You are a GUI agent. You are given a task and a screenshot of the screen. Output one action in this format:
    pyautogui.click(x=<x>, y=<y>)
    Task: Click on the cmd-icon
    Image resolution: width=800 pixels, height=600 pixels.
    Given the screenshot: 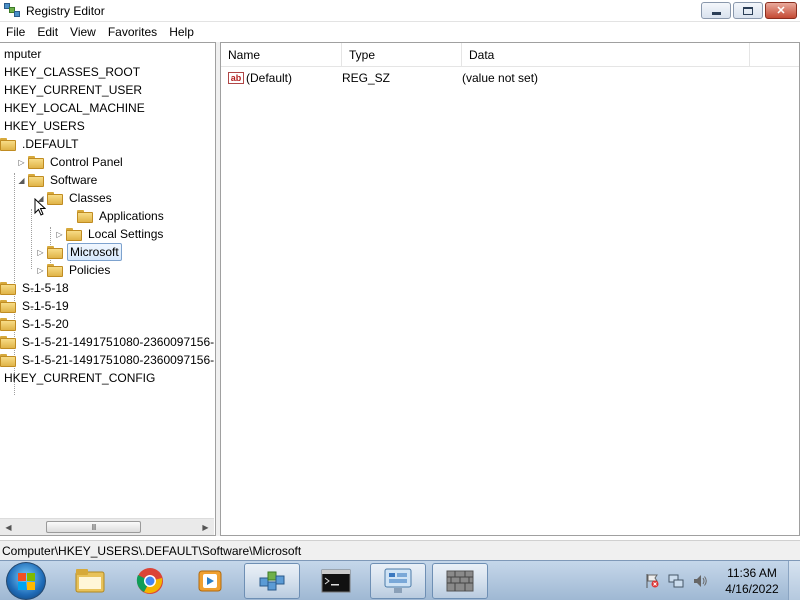 What is the action you would take?
    pyautogui.click(x=336, y=581)
    